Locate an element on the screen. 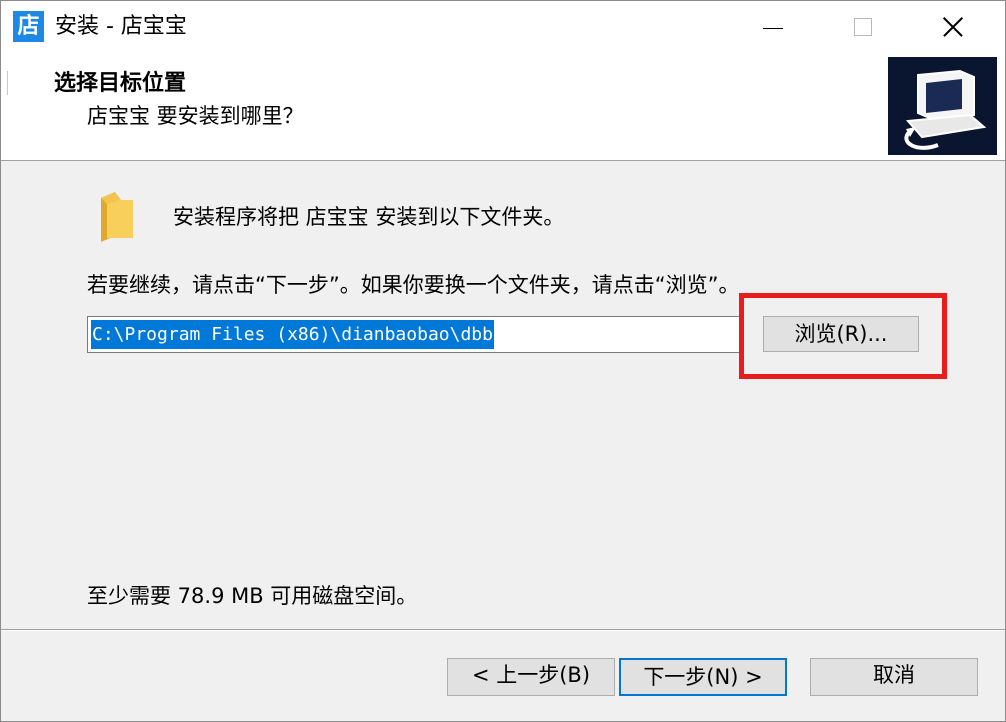 The image size is (1006, 722). page-subtitle: 店宝宝 要安装到哪里？ is located at coordinates (195, 116).